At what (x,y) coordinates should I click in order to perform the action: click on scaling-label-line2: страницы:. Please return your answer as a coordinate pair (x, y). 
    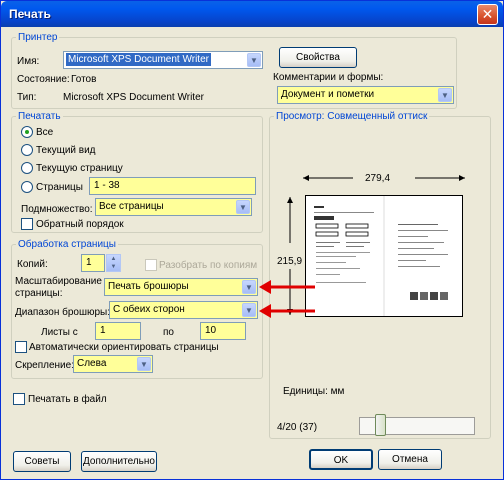
    Looking at the image, I should click on (39, 293).